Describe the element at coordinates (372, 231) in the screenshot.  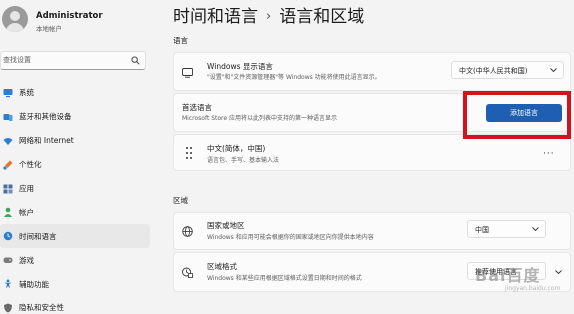
I see `country-region-card: 国家或地区 Windows 和应用可能会根据你的国家或地区向你提供本地内容 中国` at that location.